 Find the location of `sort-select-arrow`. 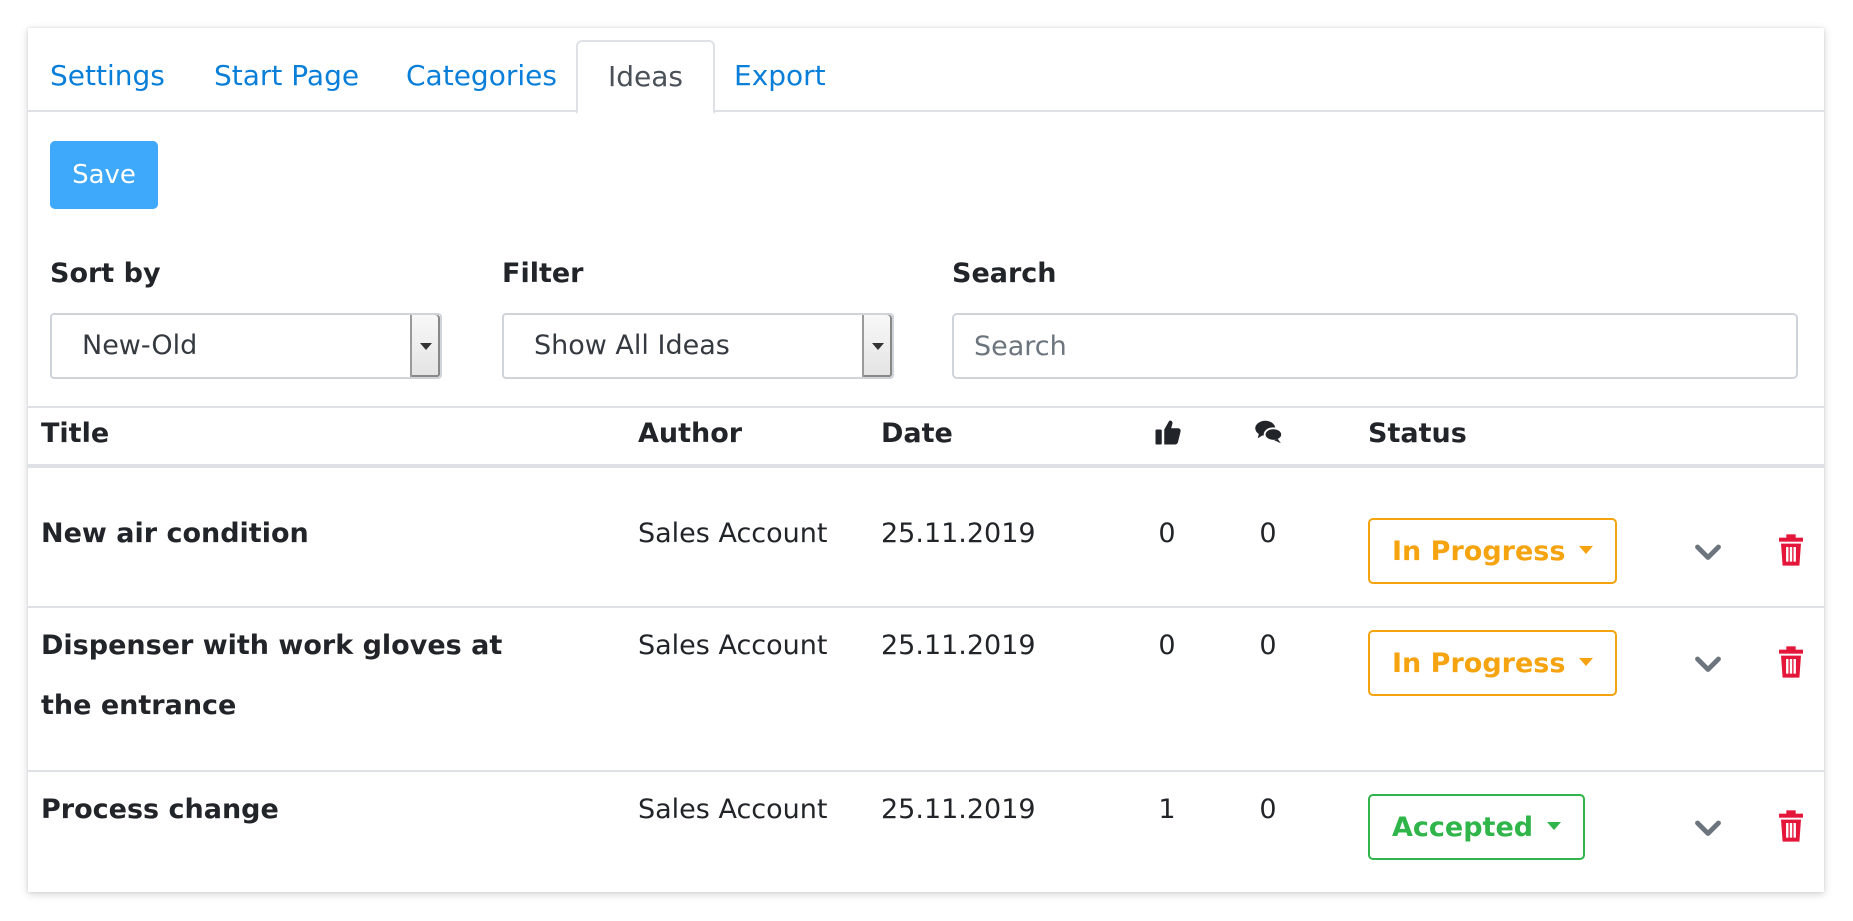

sort-select-arrow is located at coordinates (425, 346).